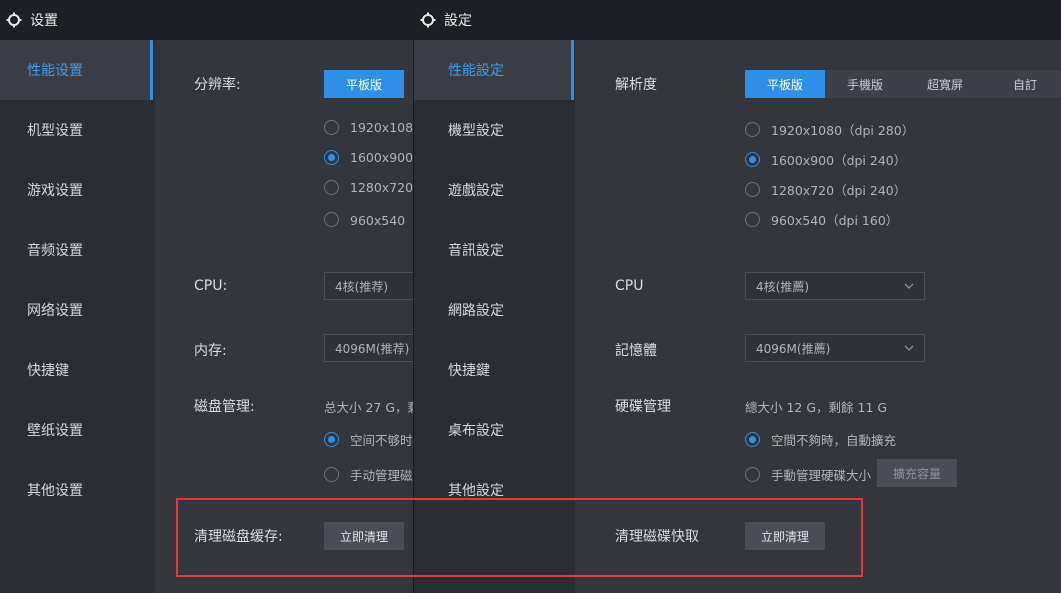 Image resolution: width=1061 pixels, height=593 pixels. What do you see at coordinates (76, 430) in the screenshot?
I see `sidebar-item-wallpaper: 壁纸设置` at bounding box center [76, 430].